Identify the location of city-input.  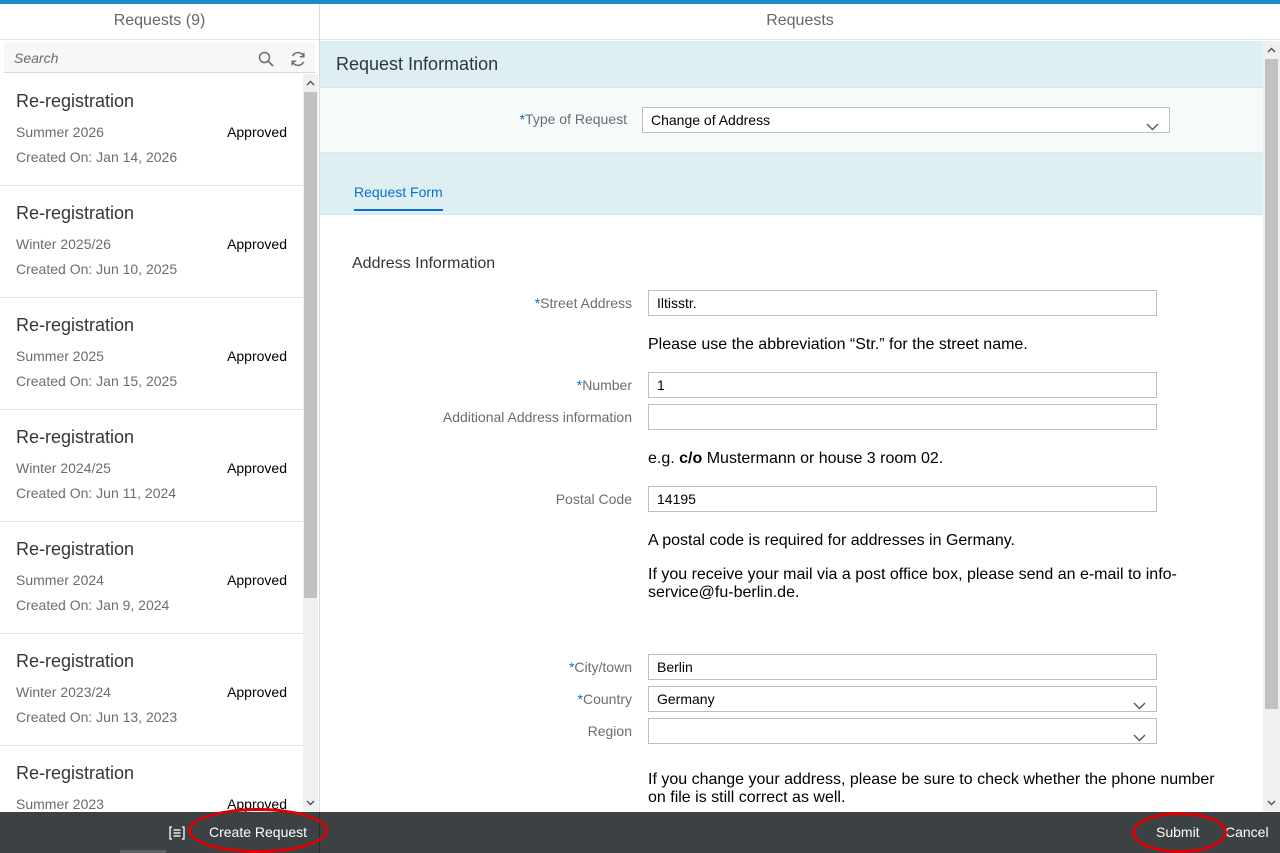
(902, 667).